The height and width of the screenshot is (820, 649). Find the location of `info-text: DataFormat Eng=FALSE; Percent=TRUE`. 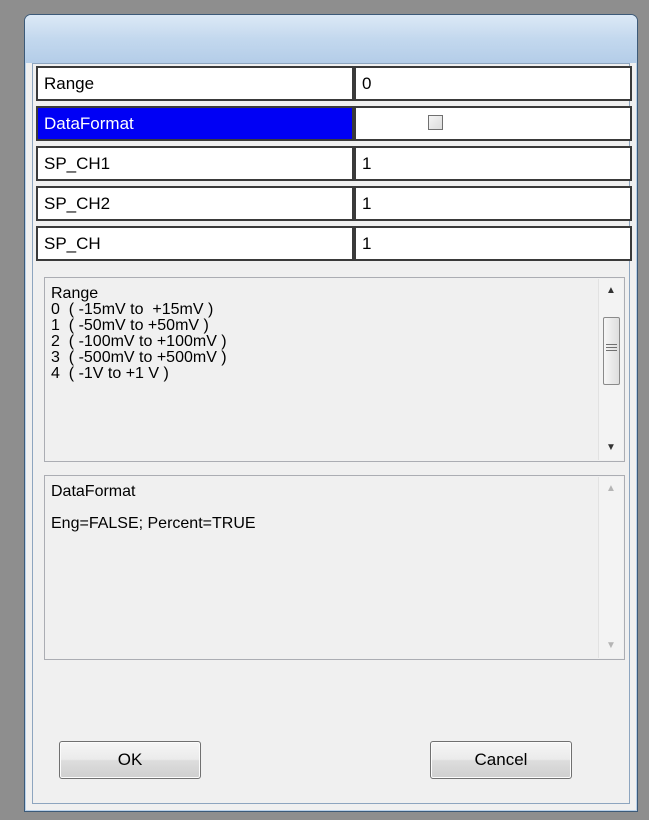

info-text: DataFormat Eng=FALSE; Percent=TRUE is located at coordinates (322, 508).